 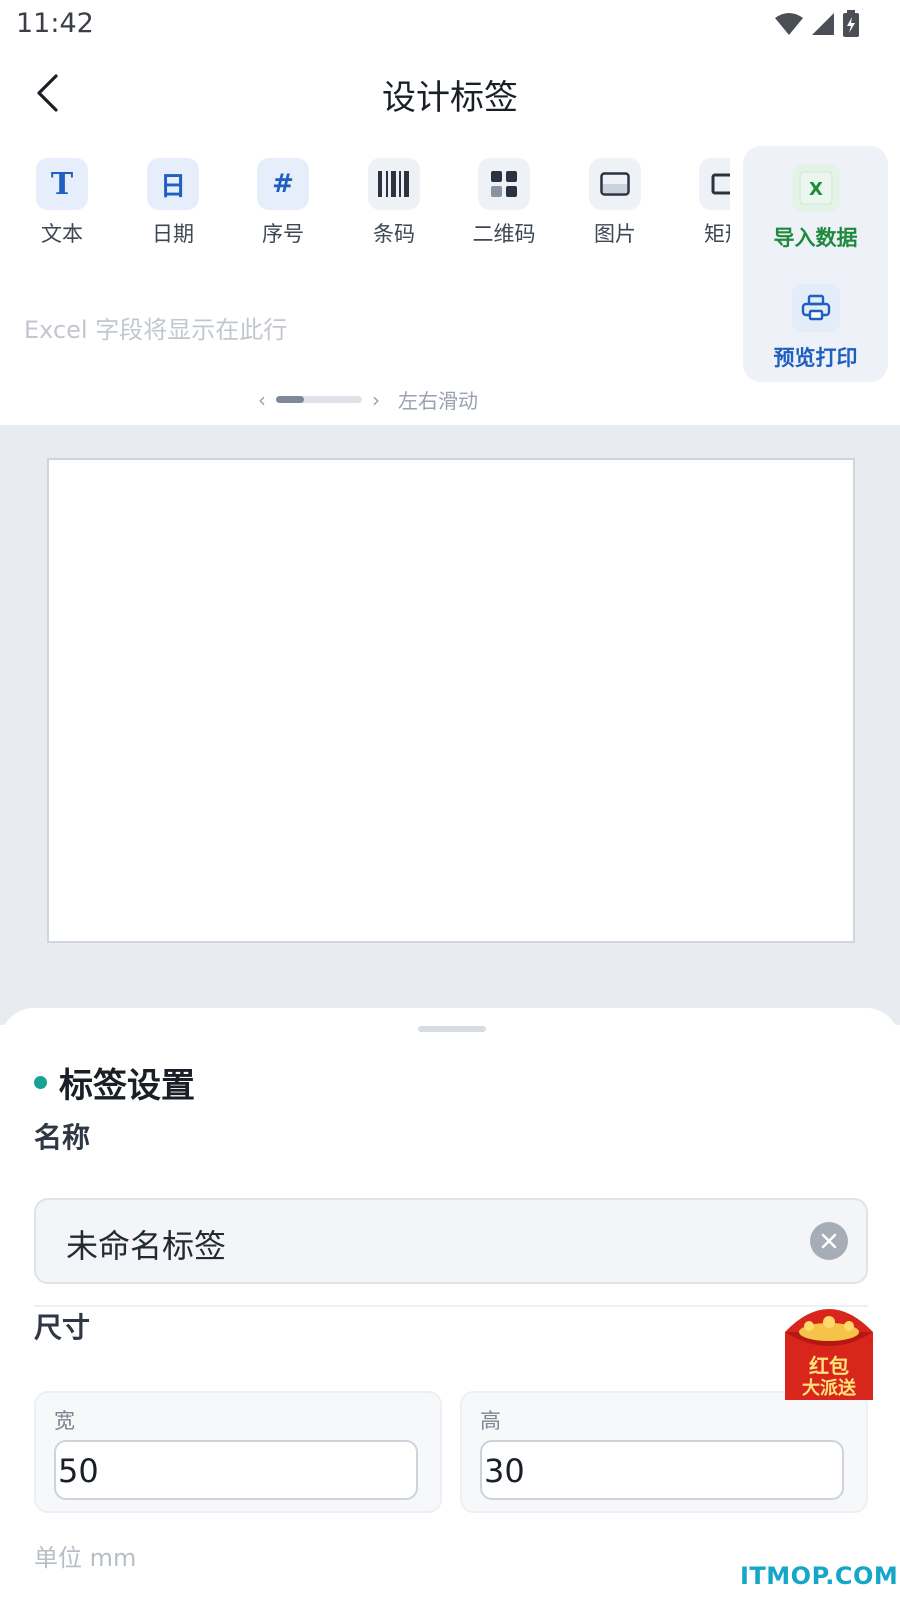 I want to click on status-icons, so click(x=817, y=24).